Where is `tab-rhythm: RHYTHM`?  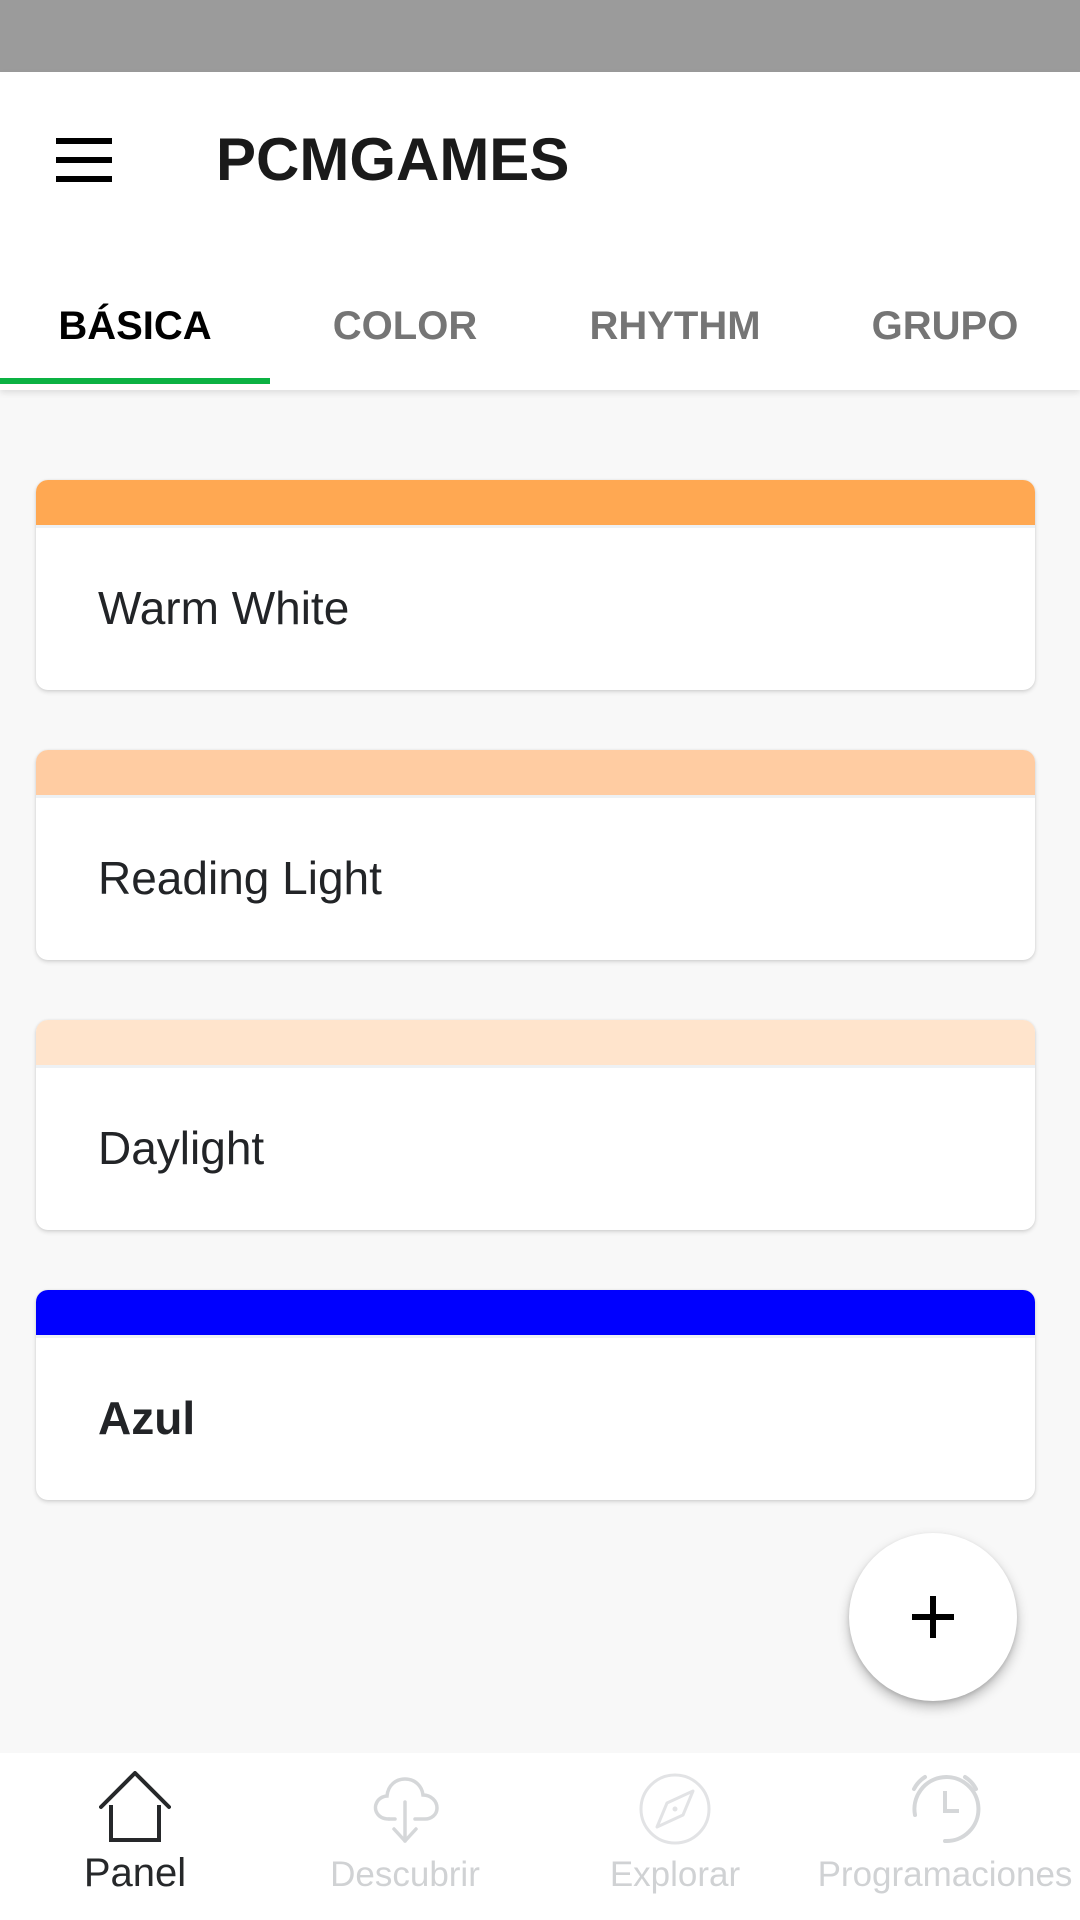 tab-rhythm: RHYTHM is located at coordinates (675, 340).